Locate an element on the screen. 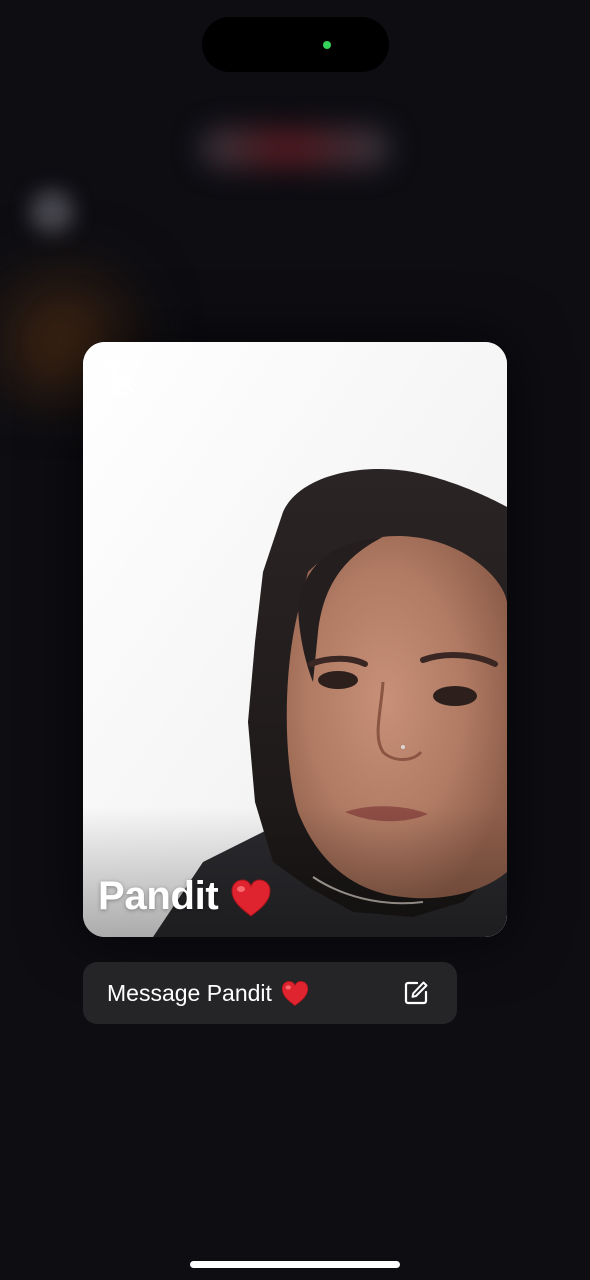  caller-name: Pandit is located at coordinates (185, 896).